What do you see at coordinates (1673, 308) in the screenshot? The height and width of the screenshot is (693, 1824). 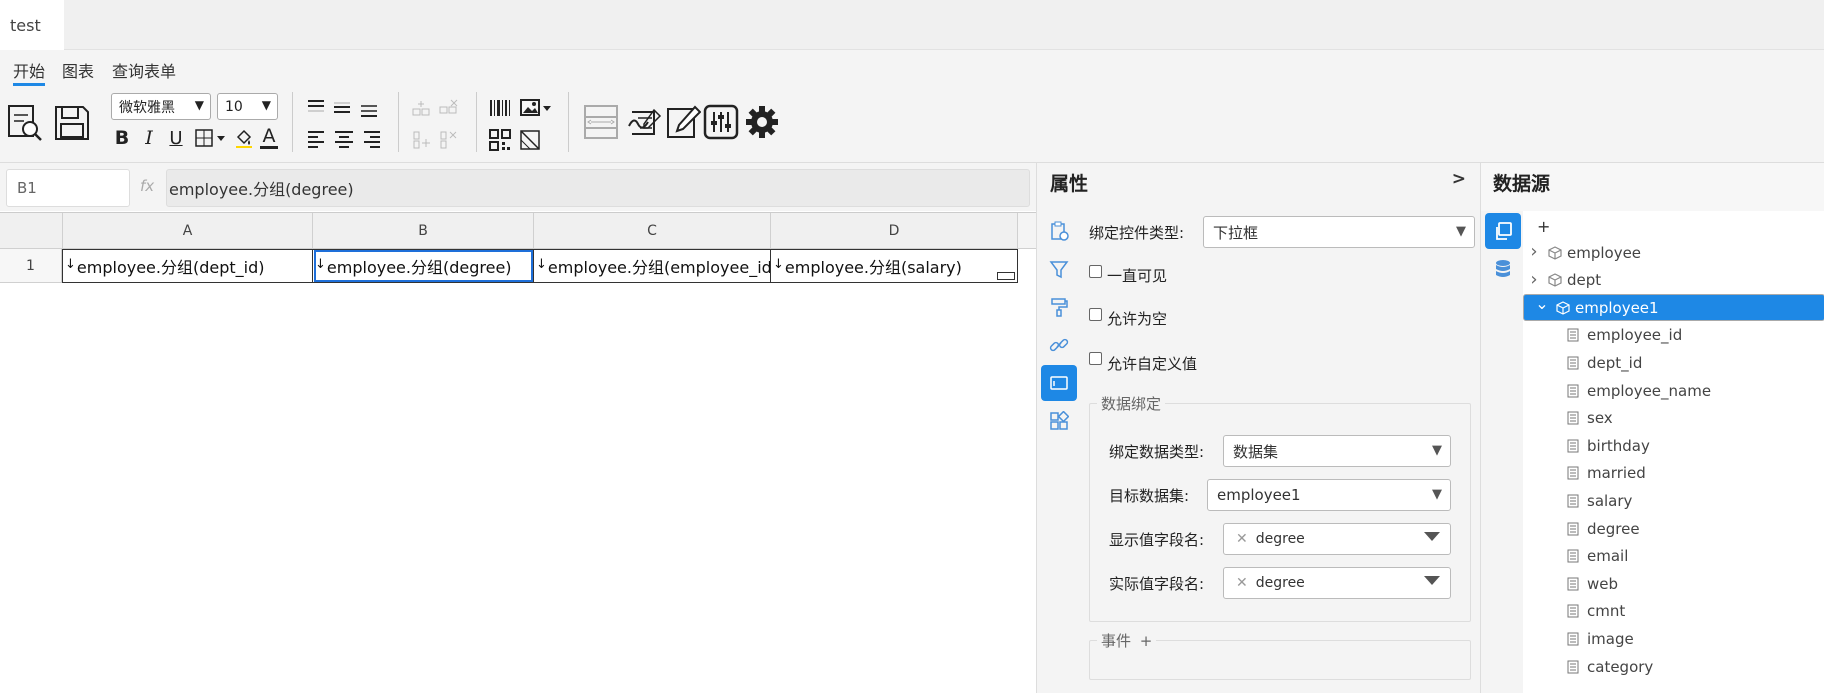 I see `dataset-node-employee1: ⌄ employee1` at bounding box center [1673, 308].